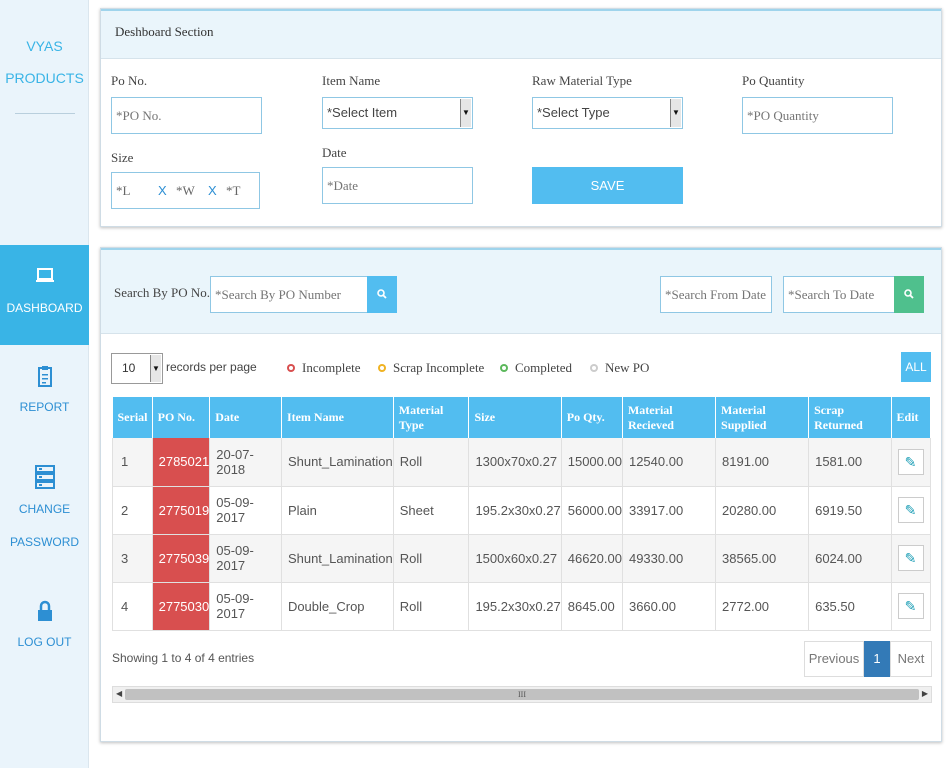  I want to click on divider, so click(45, 113).